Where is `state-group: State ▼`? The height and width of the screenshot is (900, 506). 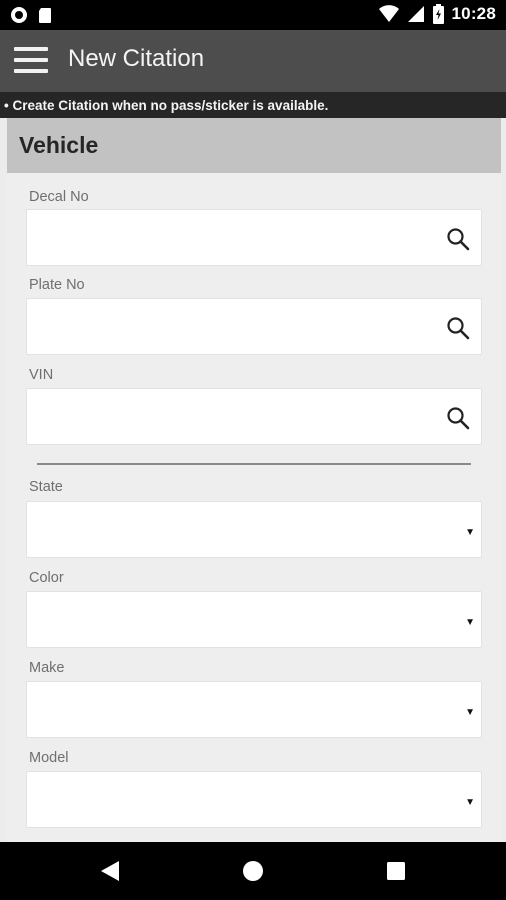
state-group: State ▼ is located at coordinates (254, 512).